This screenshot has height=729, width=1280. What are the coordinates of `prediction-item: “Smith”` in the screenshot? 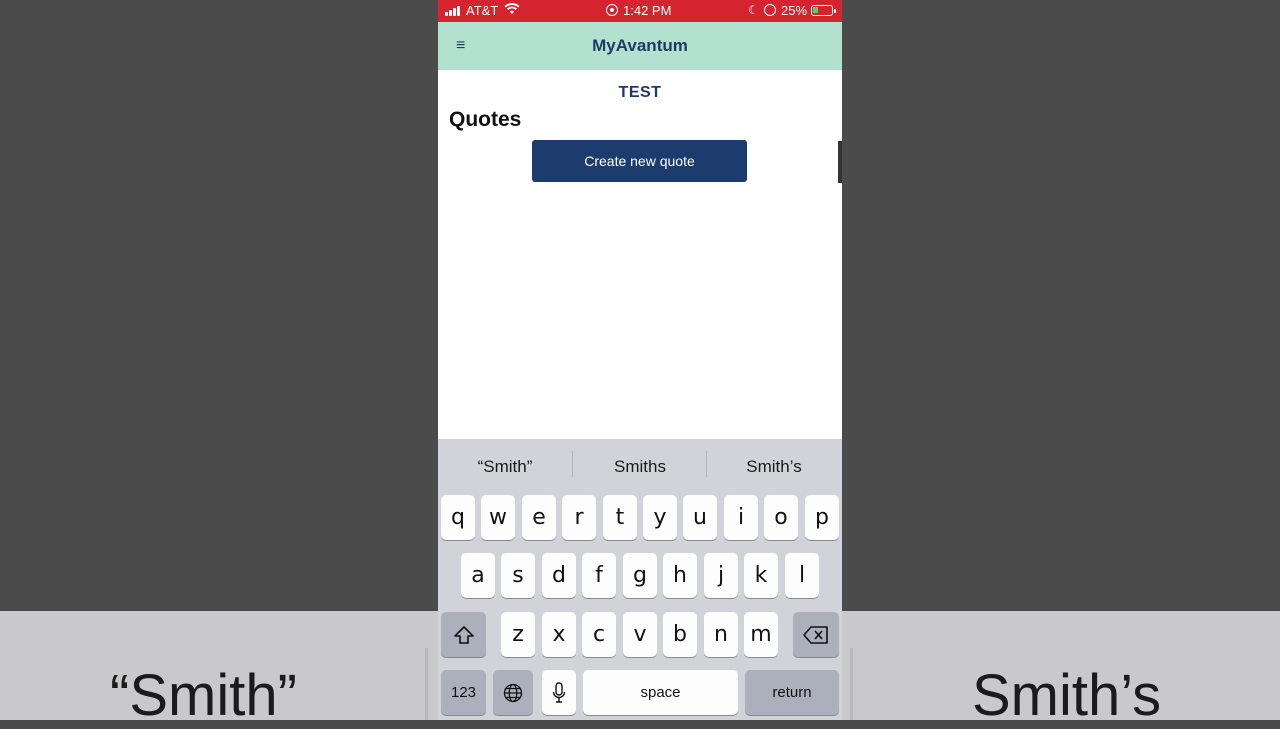 It's located at (505, 467).